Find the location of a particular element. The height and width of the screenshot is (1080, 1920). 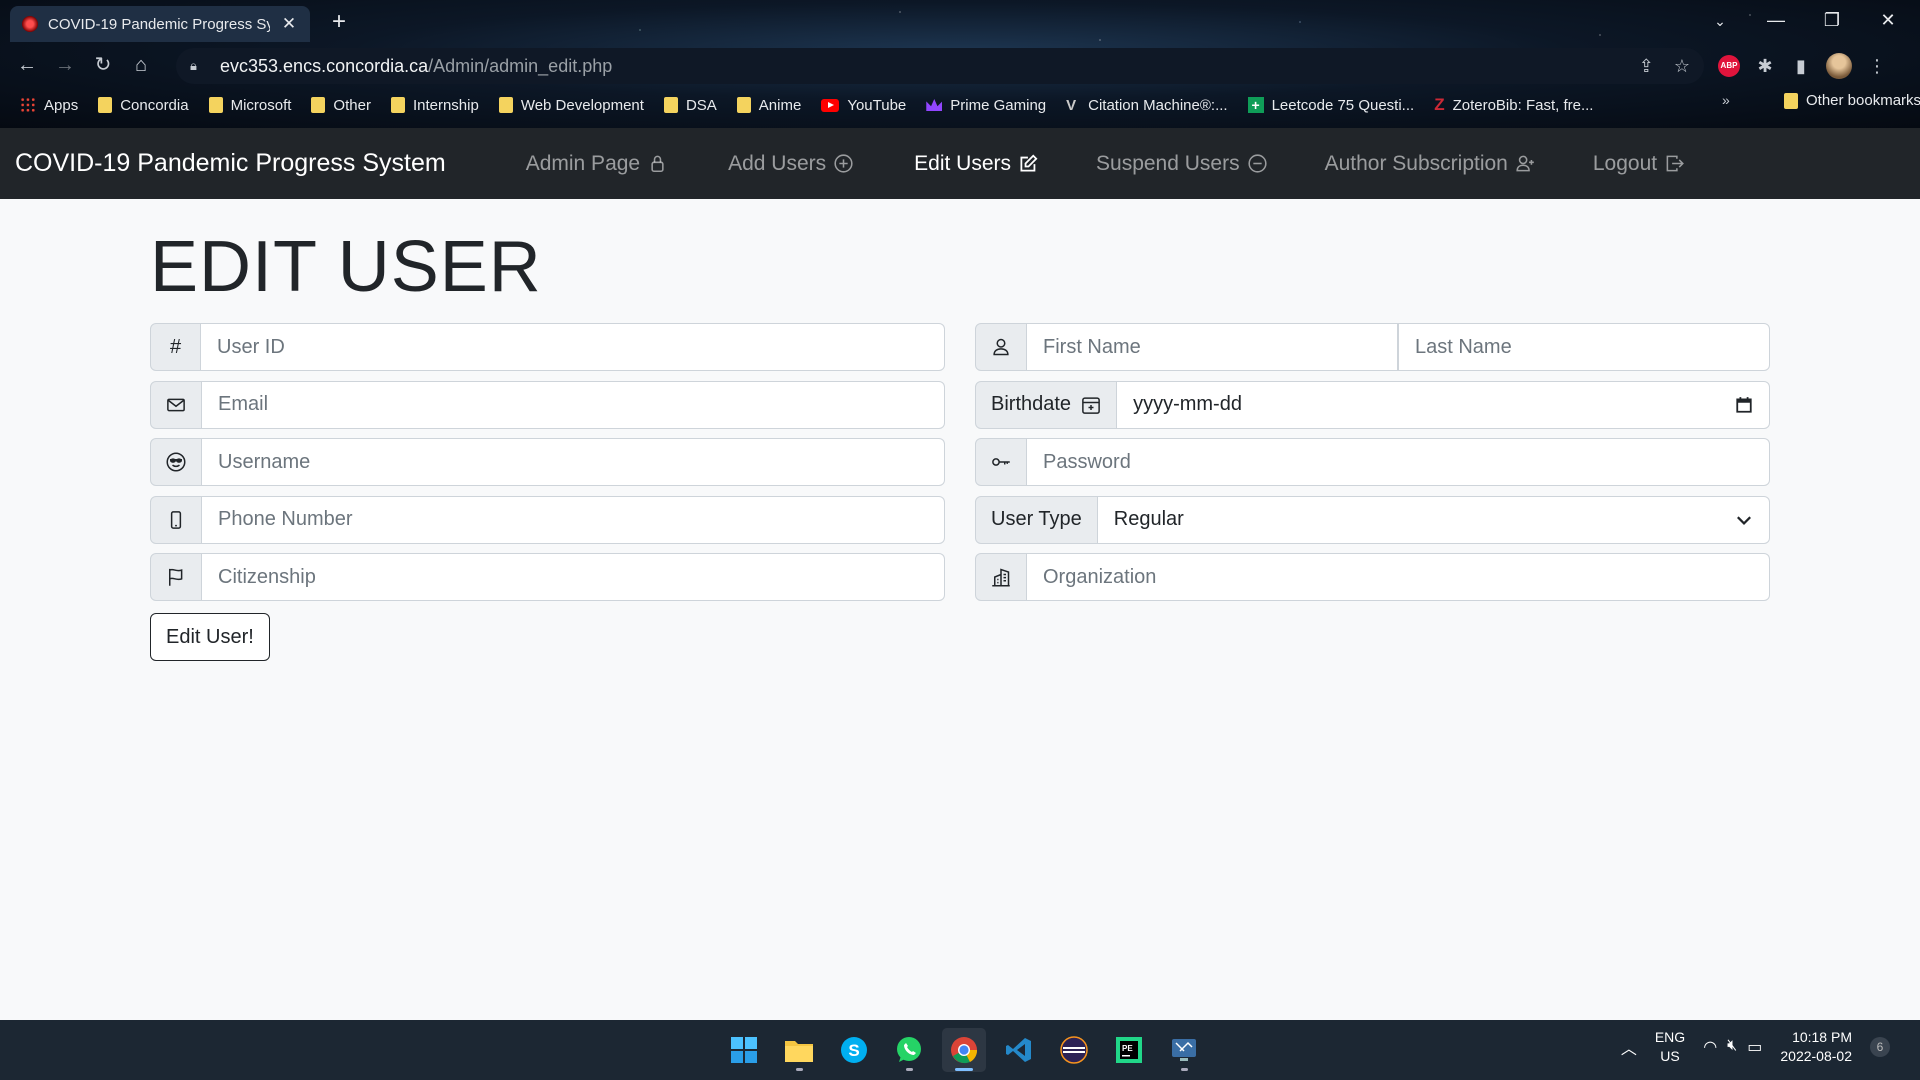

nav-logout: Logout is located at coordinates (1638, 163).